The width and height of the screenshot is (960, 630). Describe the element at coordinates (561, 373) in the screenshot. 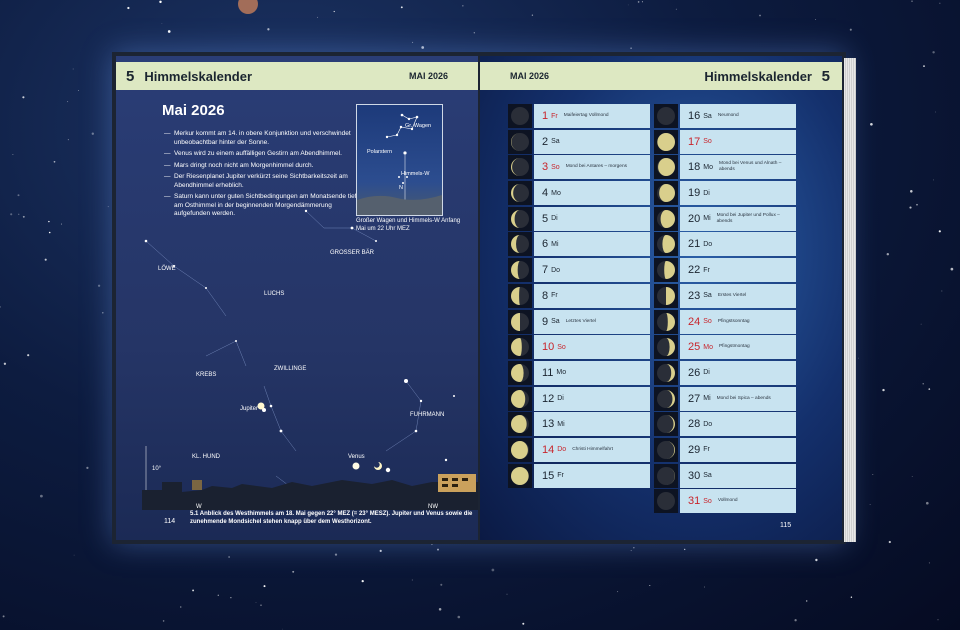

I see `weekday: Mo` at that location.